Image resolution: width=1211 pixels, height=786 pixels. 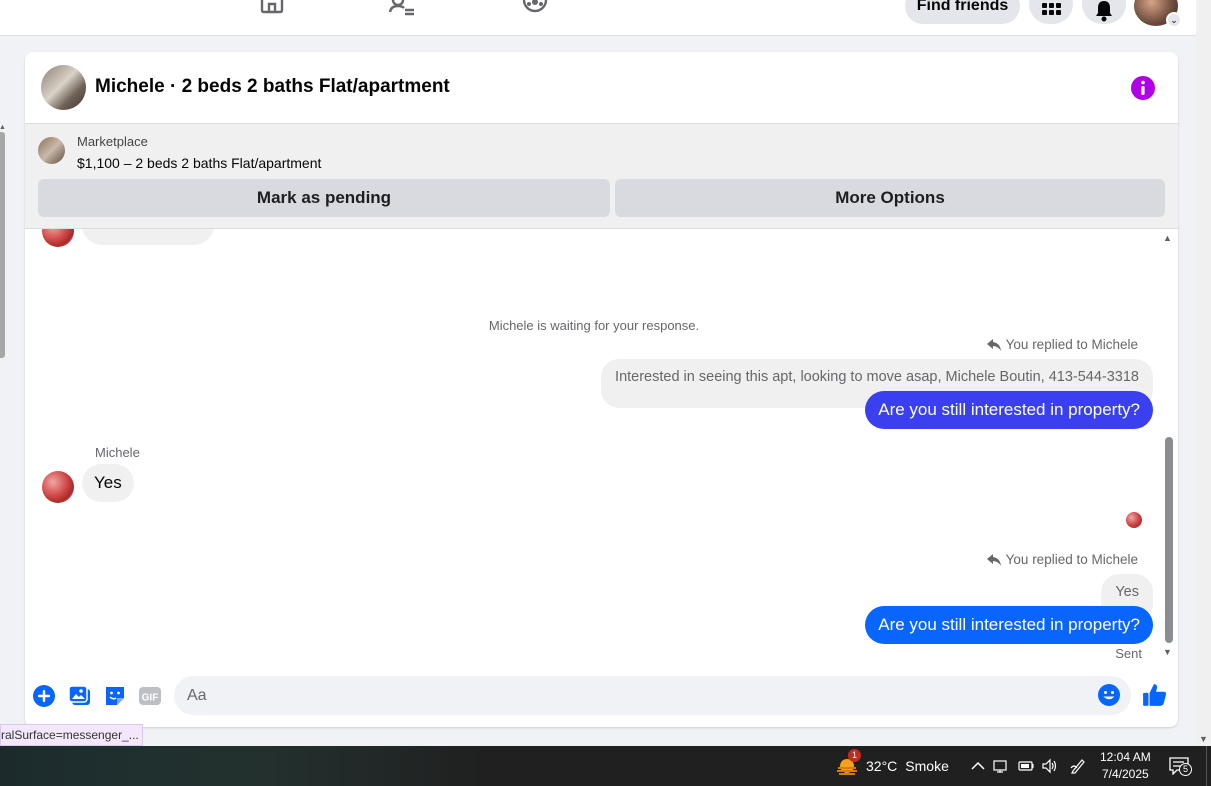 I want to click on chat-title: Michele · 2 beds 2 baths Flat/apartment, so click(x=272, y=87).